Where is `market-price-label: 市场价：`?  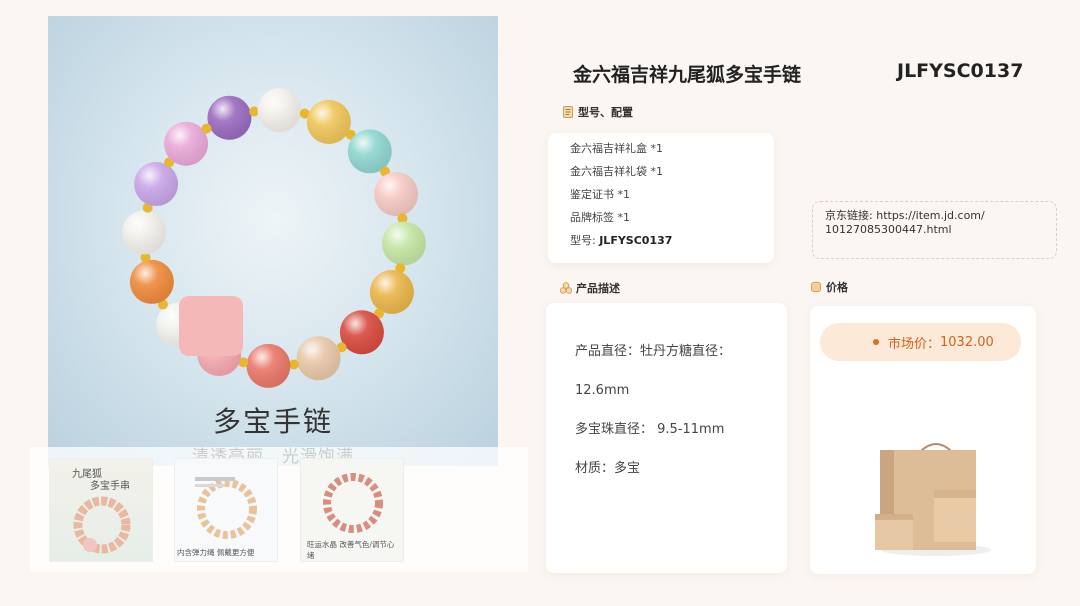
market-price-label: 市场价： is located at coordinates (914, 344).